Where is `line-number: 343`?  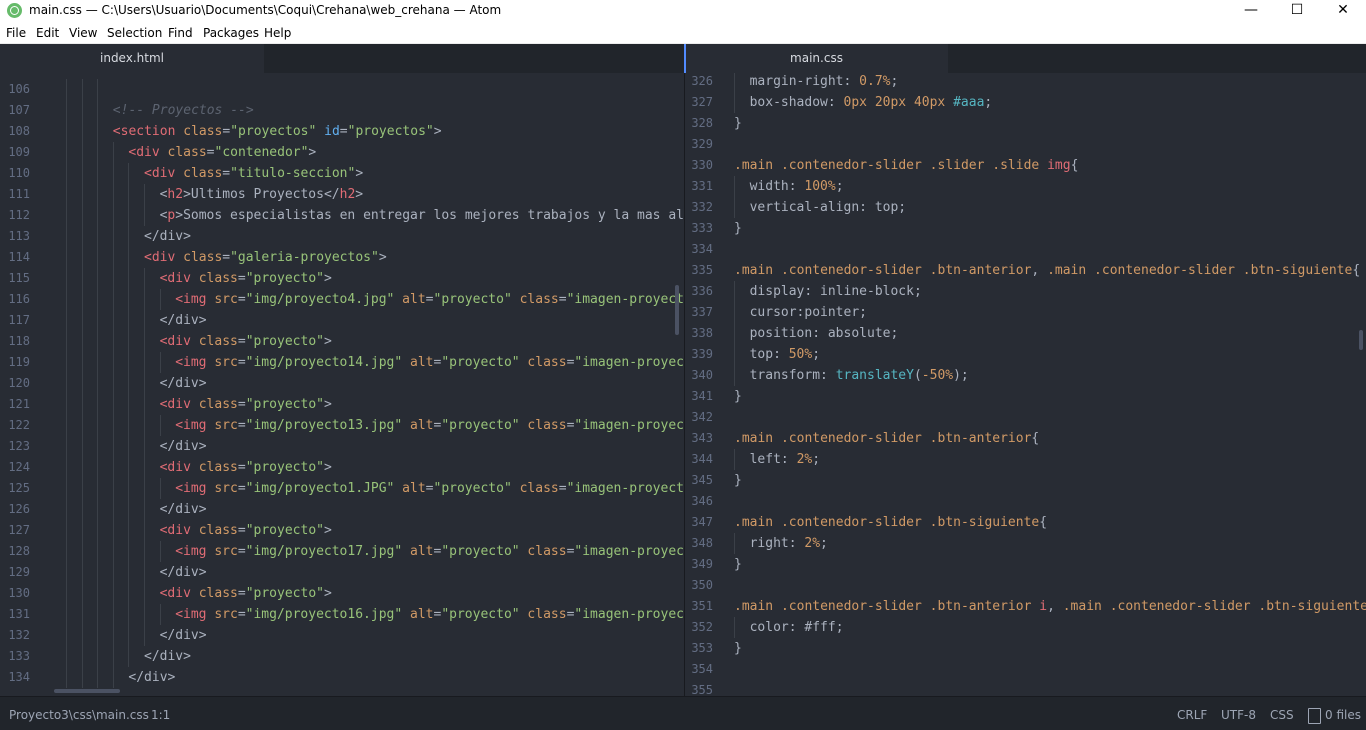 line-number: 343 is located at coordinates (699, 438).